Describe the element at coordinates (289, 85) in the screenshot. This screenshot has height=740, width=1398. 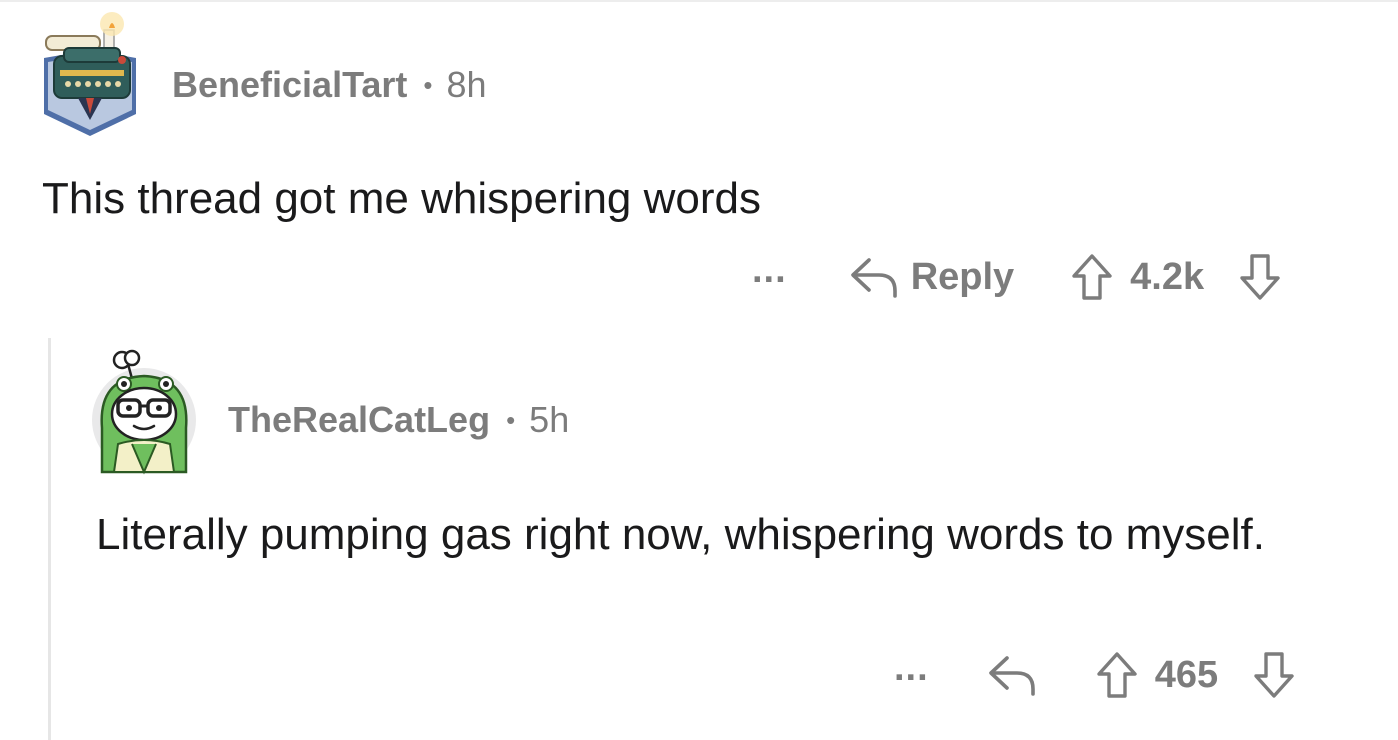
I see `username: BeneficialTart` at that location.